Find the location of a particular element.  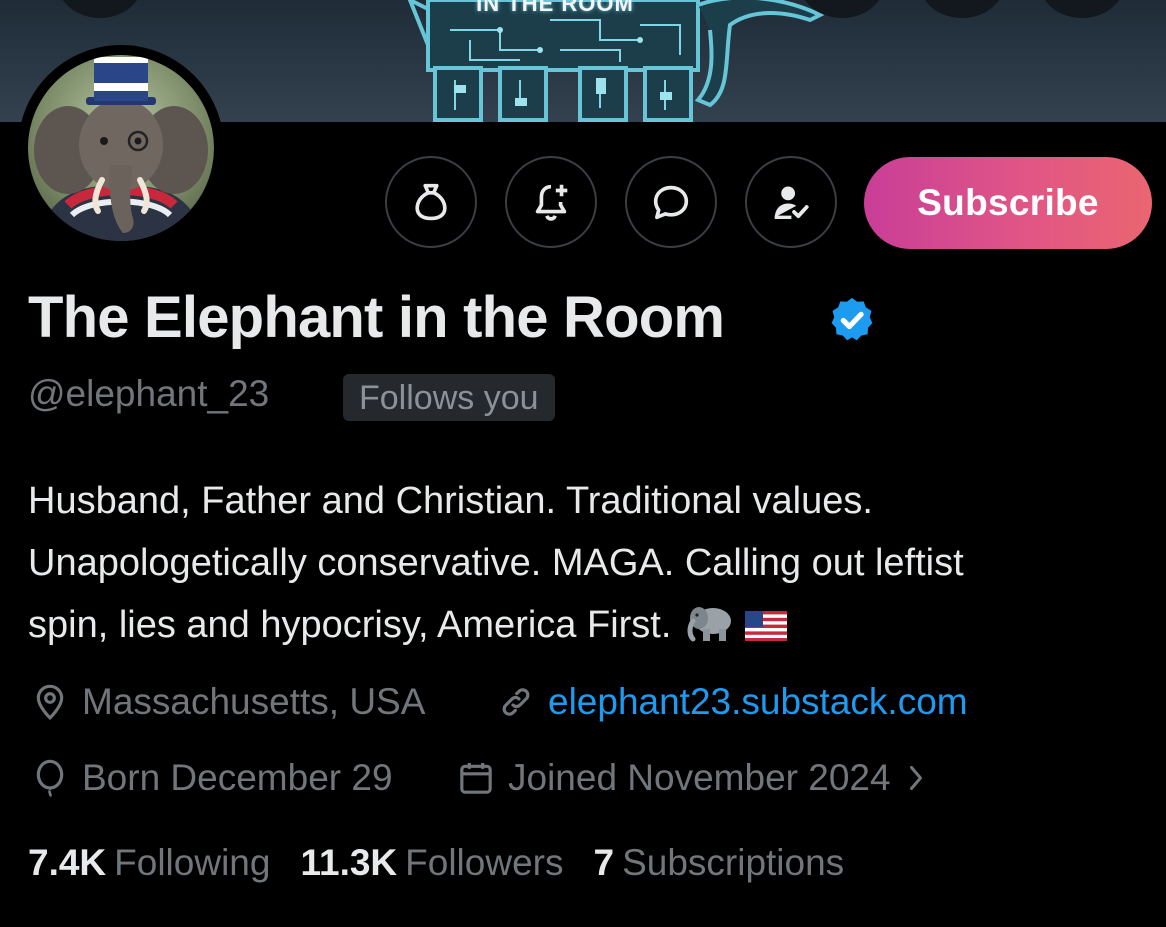

back-button is located at coordinates (100, 9).